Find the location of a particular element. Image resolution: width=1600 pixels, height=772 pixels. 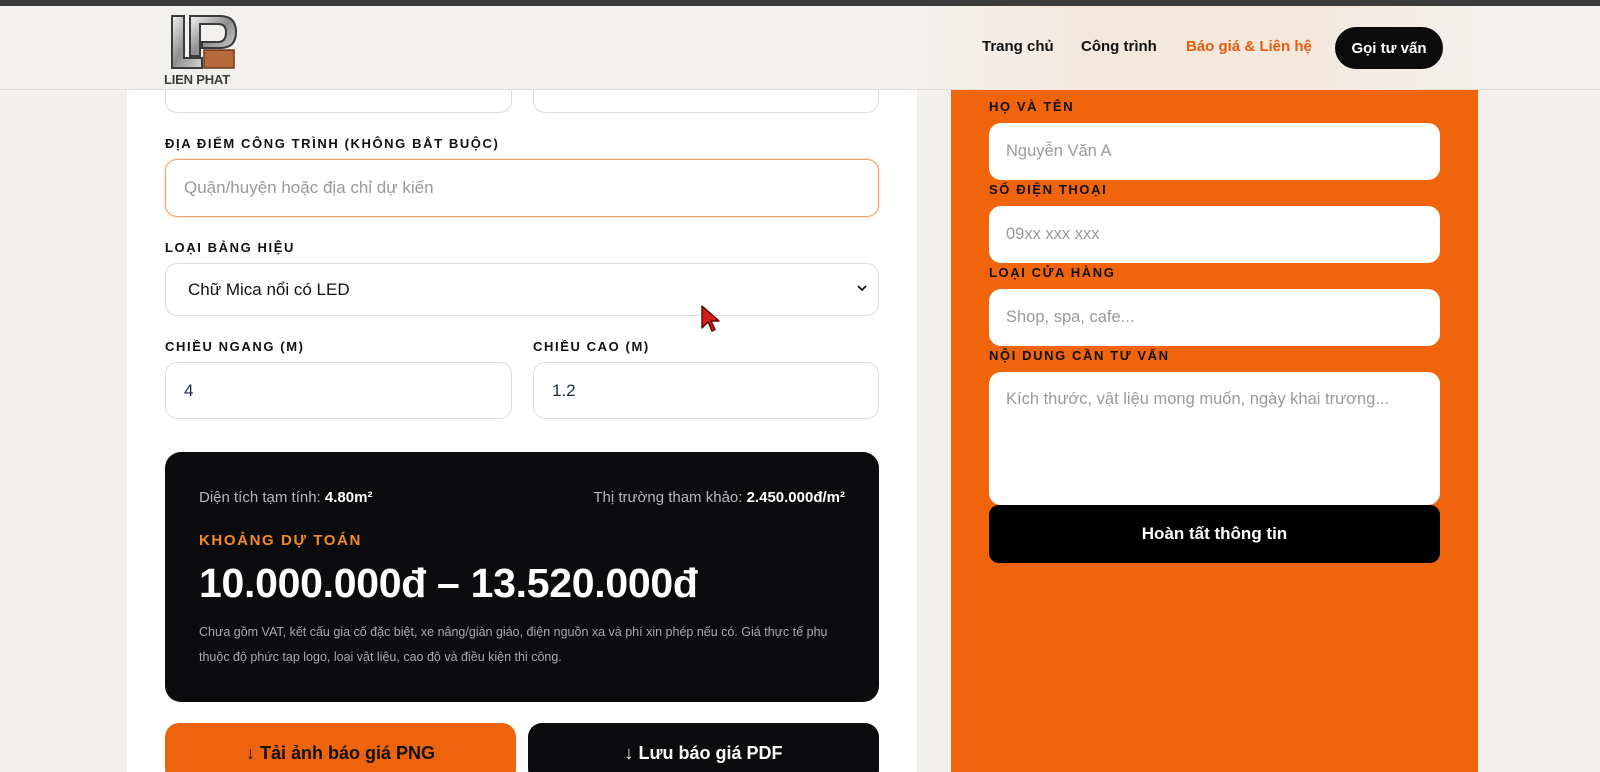

sign-type-value: Chữ Mica nổi có LED is located at coordinates (269, 289).